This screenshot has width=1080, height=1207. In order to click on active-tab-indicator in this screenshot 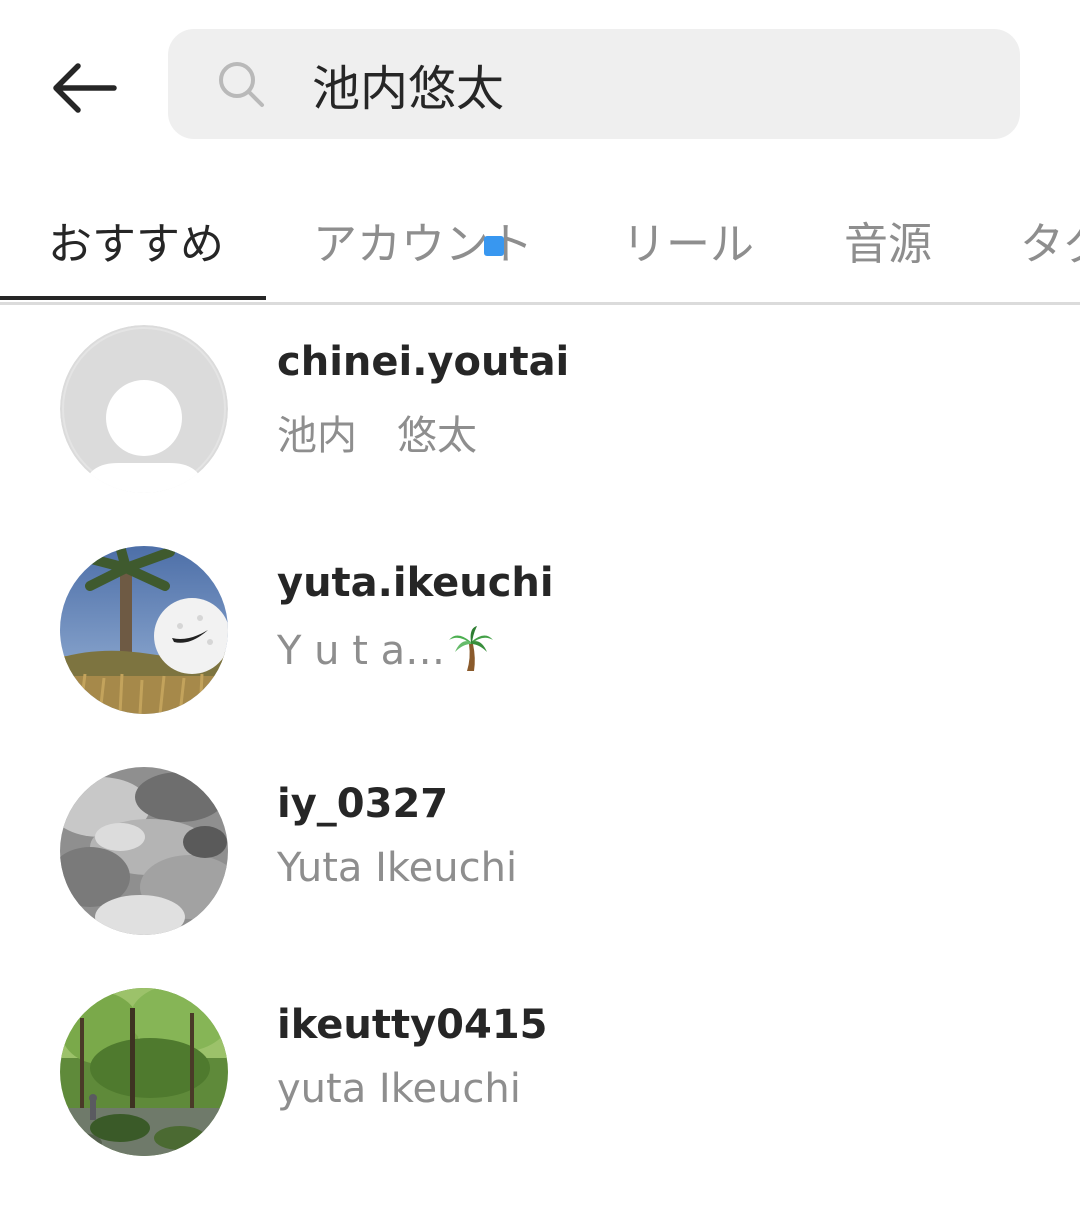, I will do `click(133, 298)`.